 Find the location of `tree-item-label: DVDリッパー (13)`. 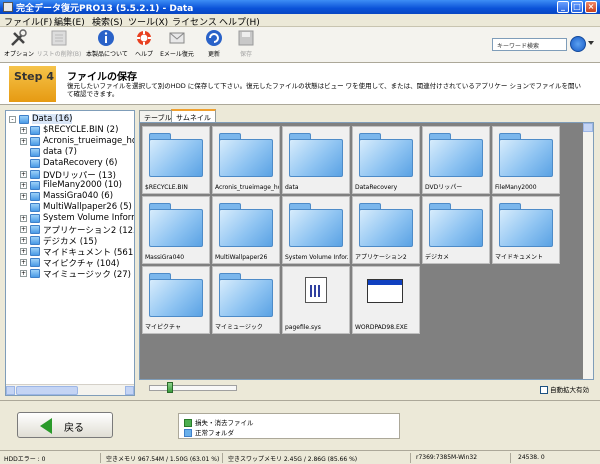

tree-item-label: DVDリッパー (13) is located at coordinates (79, 176).